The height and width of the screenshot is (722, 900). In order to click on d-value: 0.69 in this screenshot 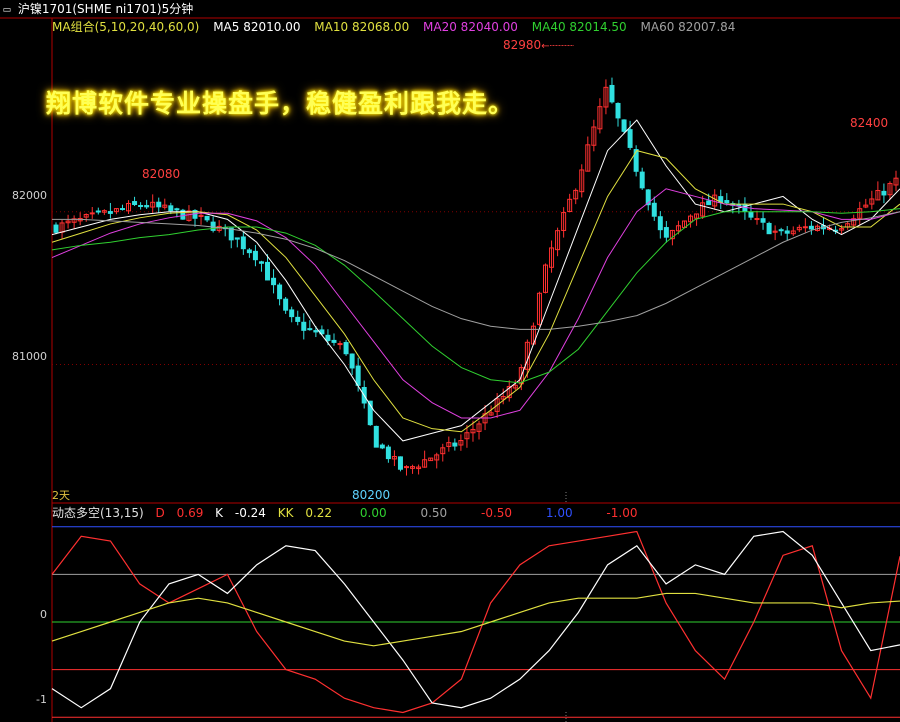, I will do `click(190, 513)`.